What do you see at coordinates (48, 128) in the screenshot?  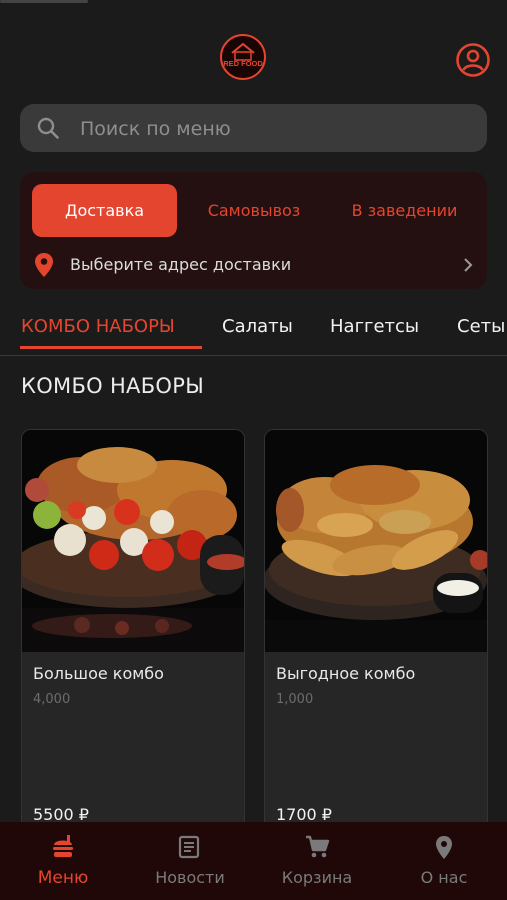 I see `search-icon` at bounding box center [48, 128].